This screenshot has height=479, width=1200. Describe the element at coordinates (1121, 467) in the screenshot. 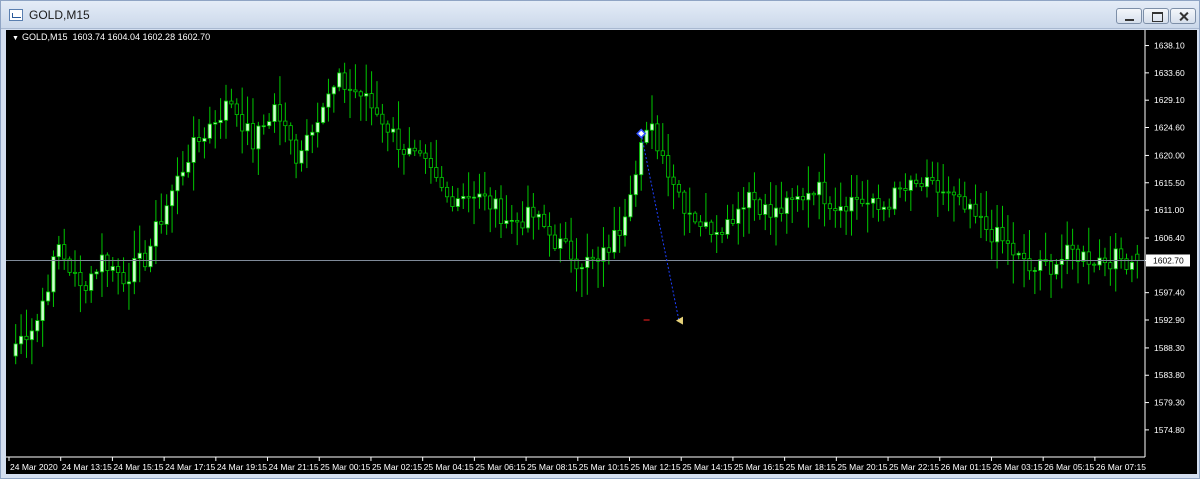

I see `x-tick-label: 26 Mar 07:15` at that location.